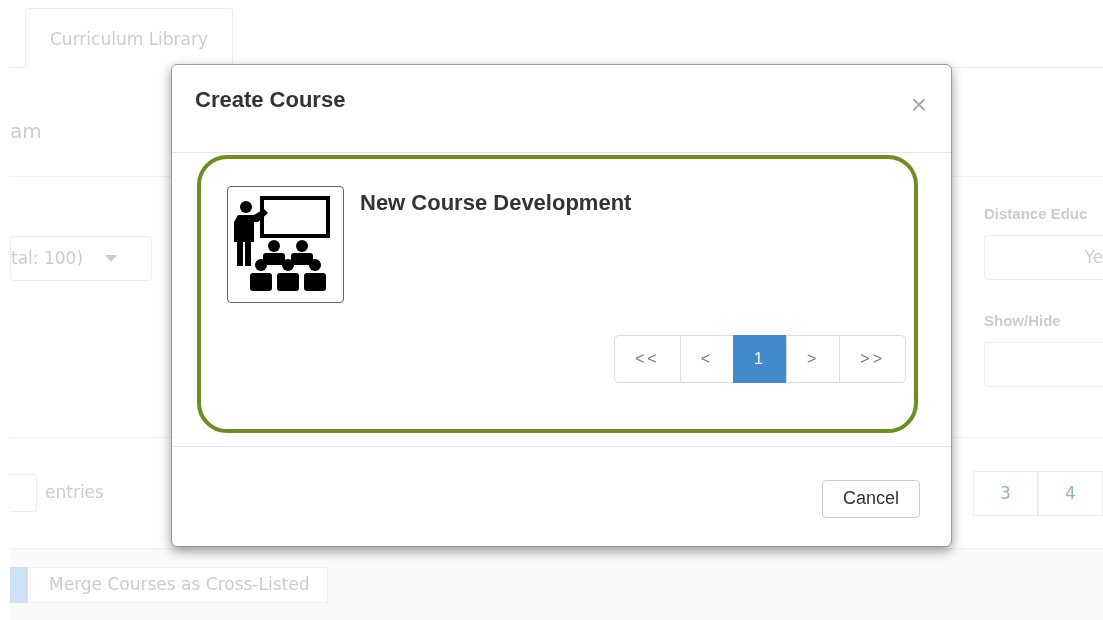 The height and width of the screenshot is (620, 1103). I want to click on page-button: <<, so click(647, 359).